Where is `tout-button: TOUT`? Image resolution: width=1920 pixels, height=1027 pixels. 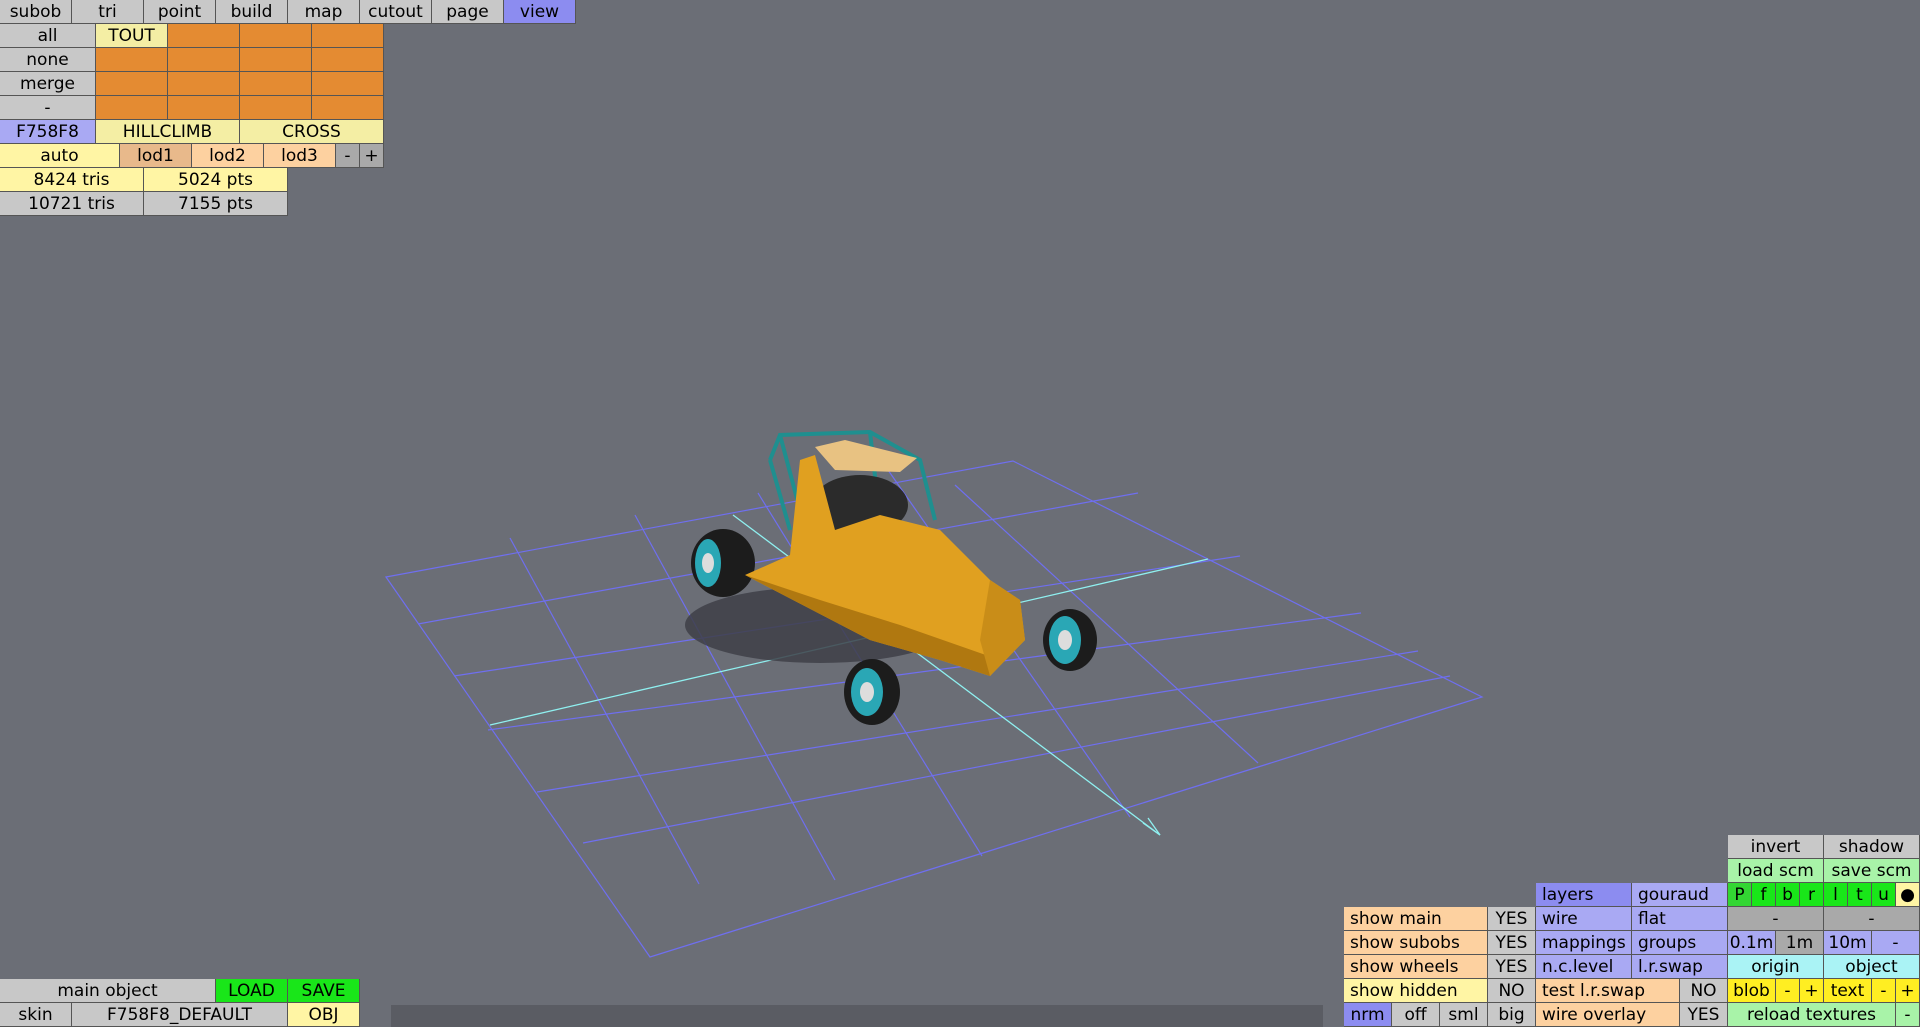
tout-button: TOUT is located at coordinates (132, 36).